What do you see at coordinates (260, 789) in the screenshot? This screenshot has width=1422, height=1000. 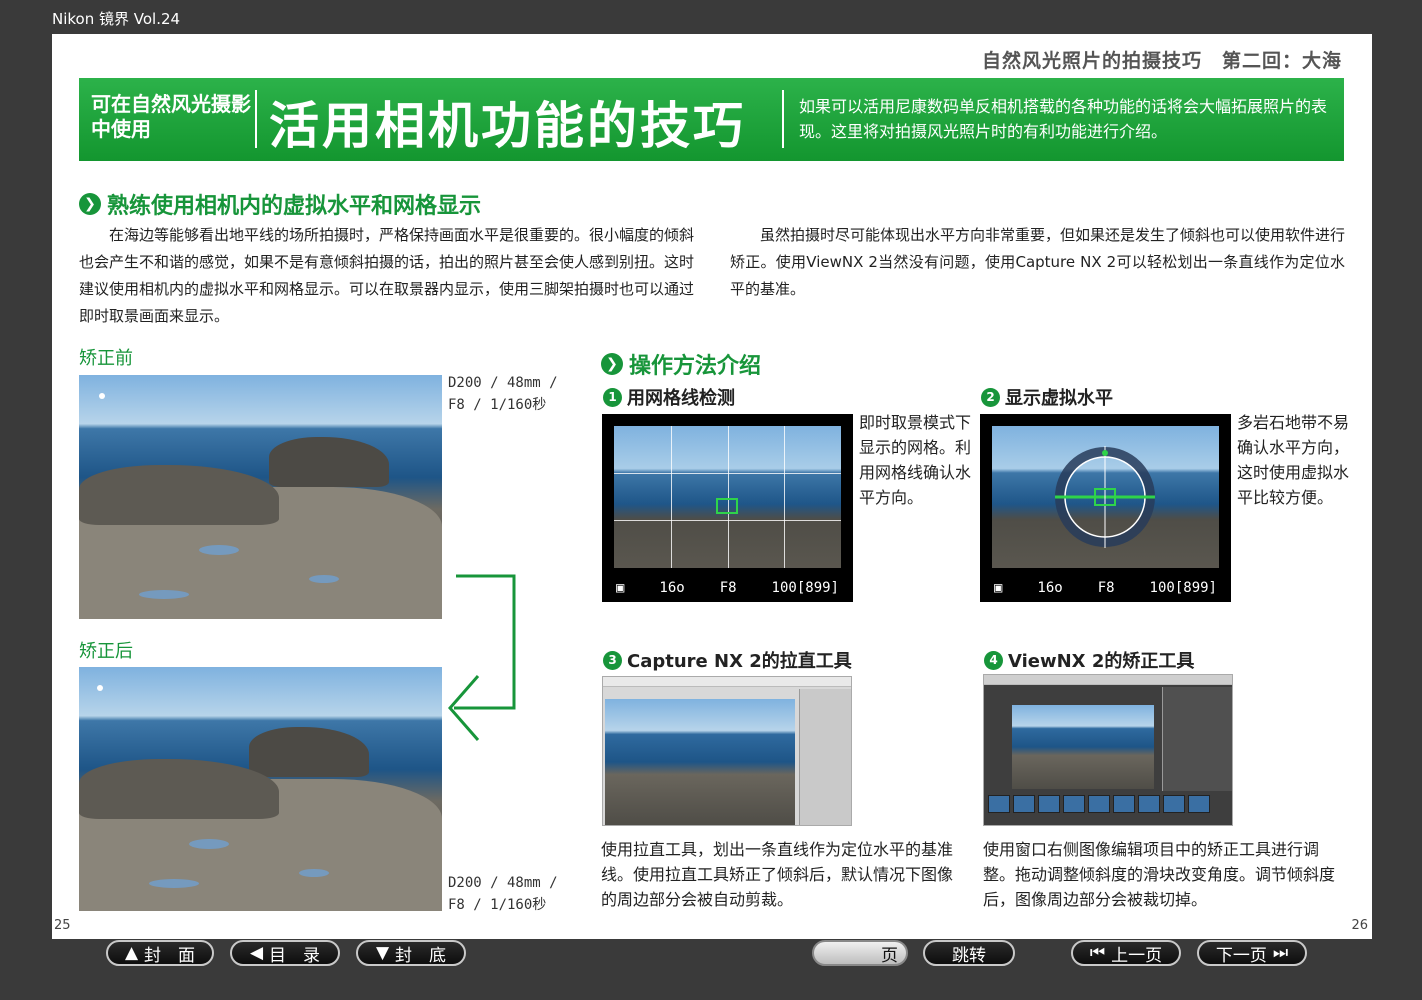 I see `after-photo` at bounding box center [260, 789].